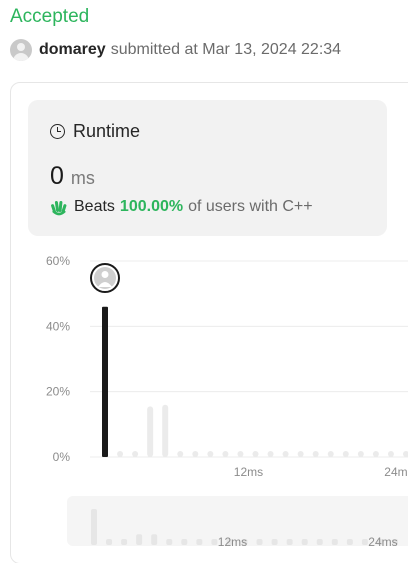 The height and width of the screenshot is (563, 408). What do you see at coordinates (382, 542) in the screenshot?
I see `overview-x-tick-label: 24ms` at bounding box center [382, 542].